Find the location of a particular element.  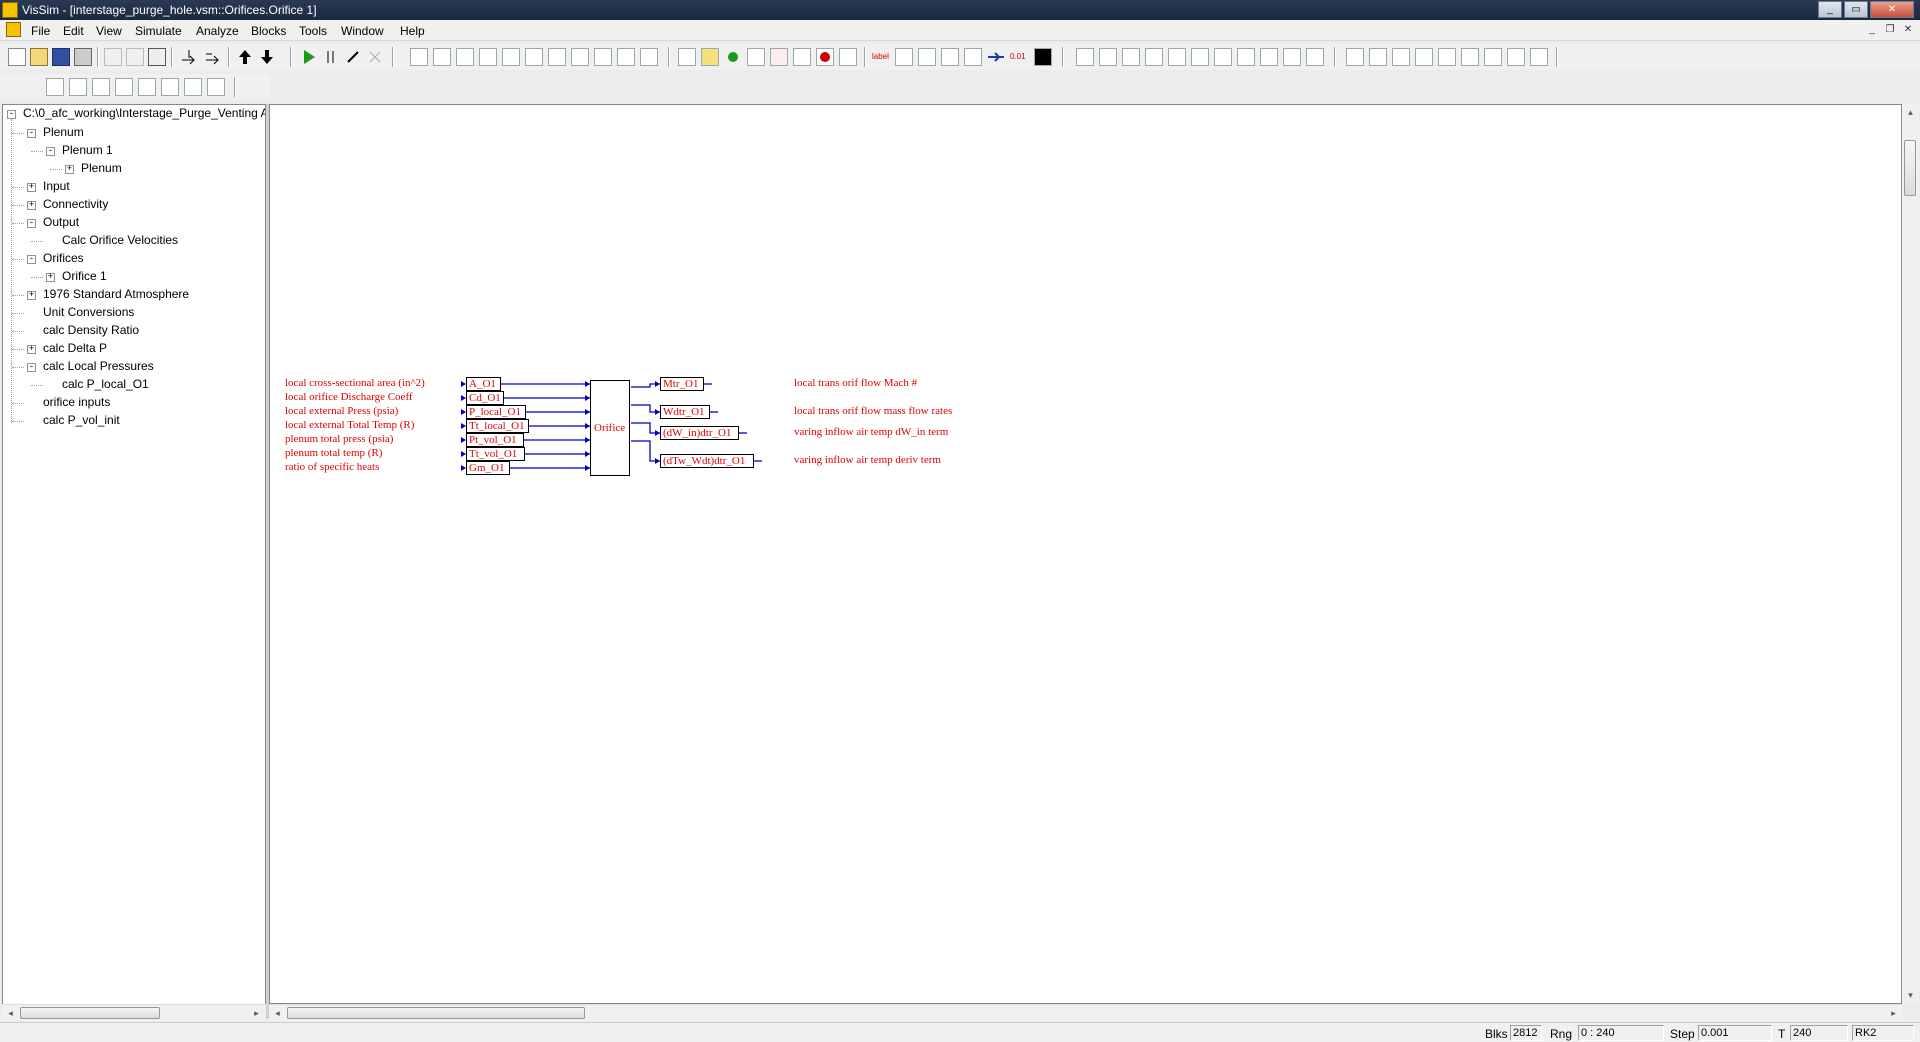

logic-tool-2-icon is located at coordinates (1378, 57).